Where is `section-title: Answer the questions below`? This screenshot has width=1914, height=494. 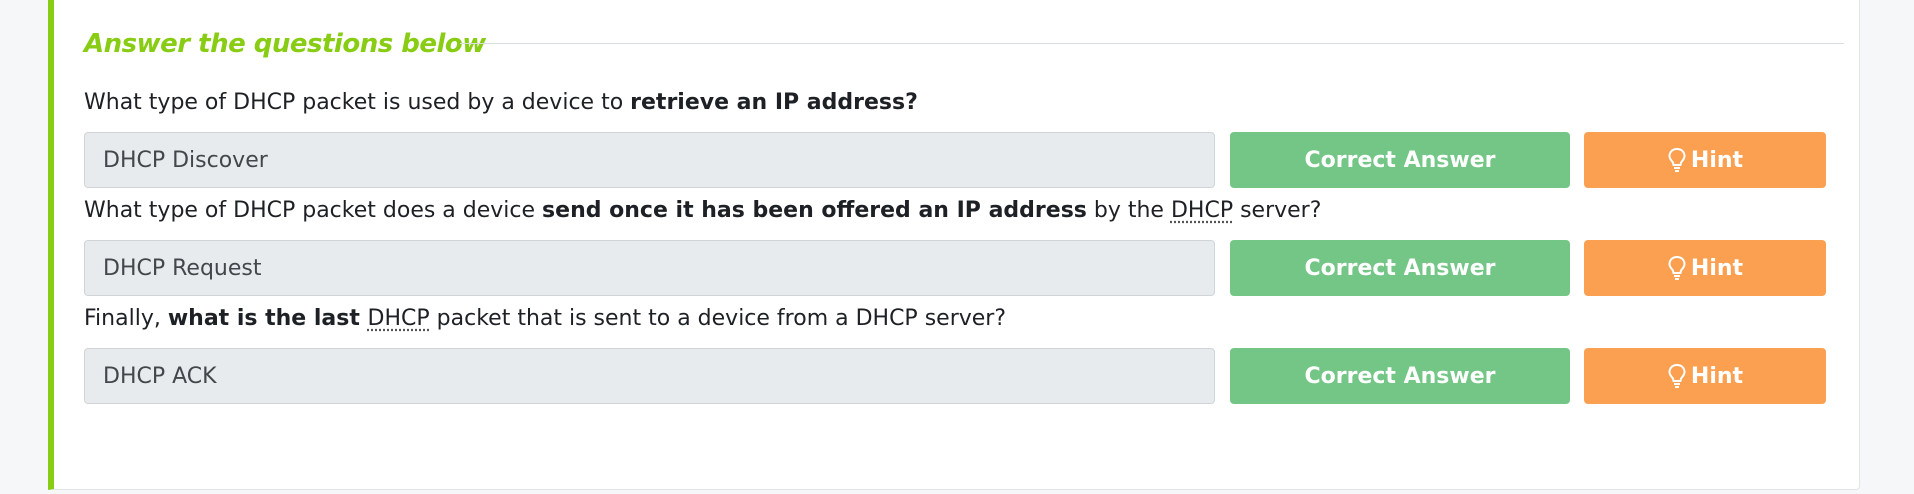
section-title: Answer the questions below is located at coordinates (285, 44).